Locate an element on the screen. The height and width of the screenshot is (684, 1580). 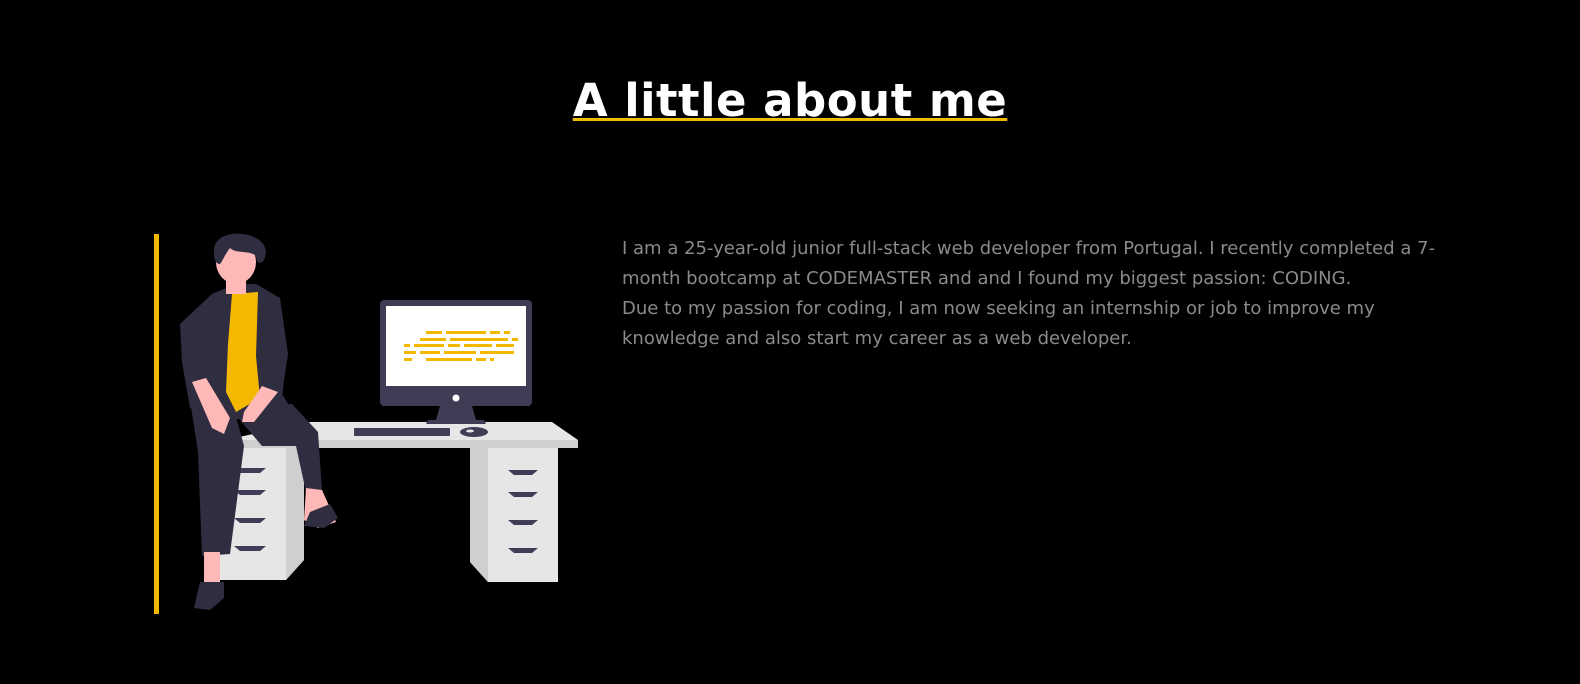
person-front-shoe is located at coordinates (209, 596).